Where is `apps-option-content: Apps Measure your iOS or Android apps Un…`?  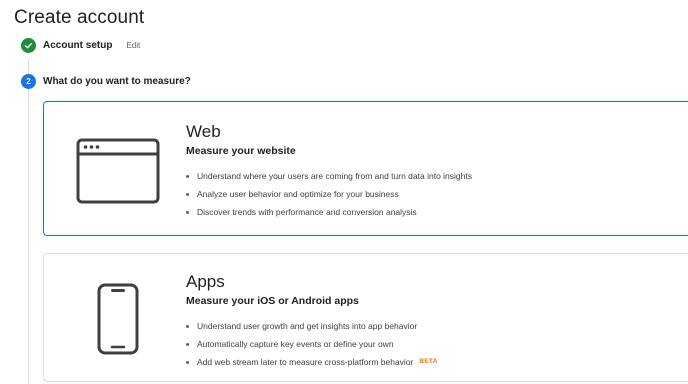
apps-option-content: Apps Measure your iOS or Android apps Un… is located at coordinates (312, 321).